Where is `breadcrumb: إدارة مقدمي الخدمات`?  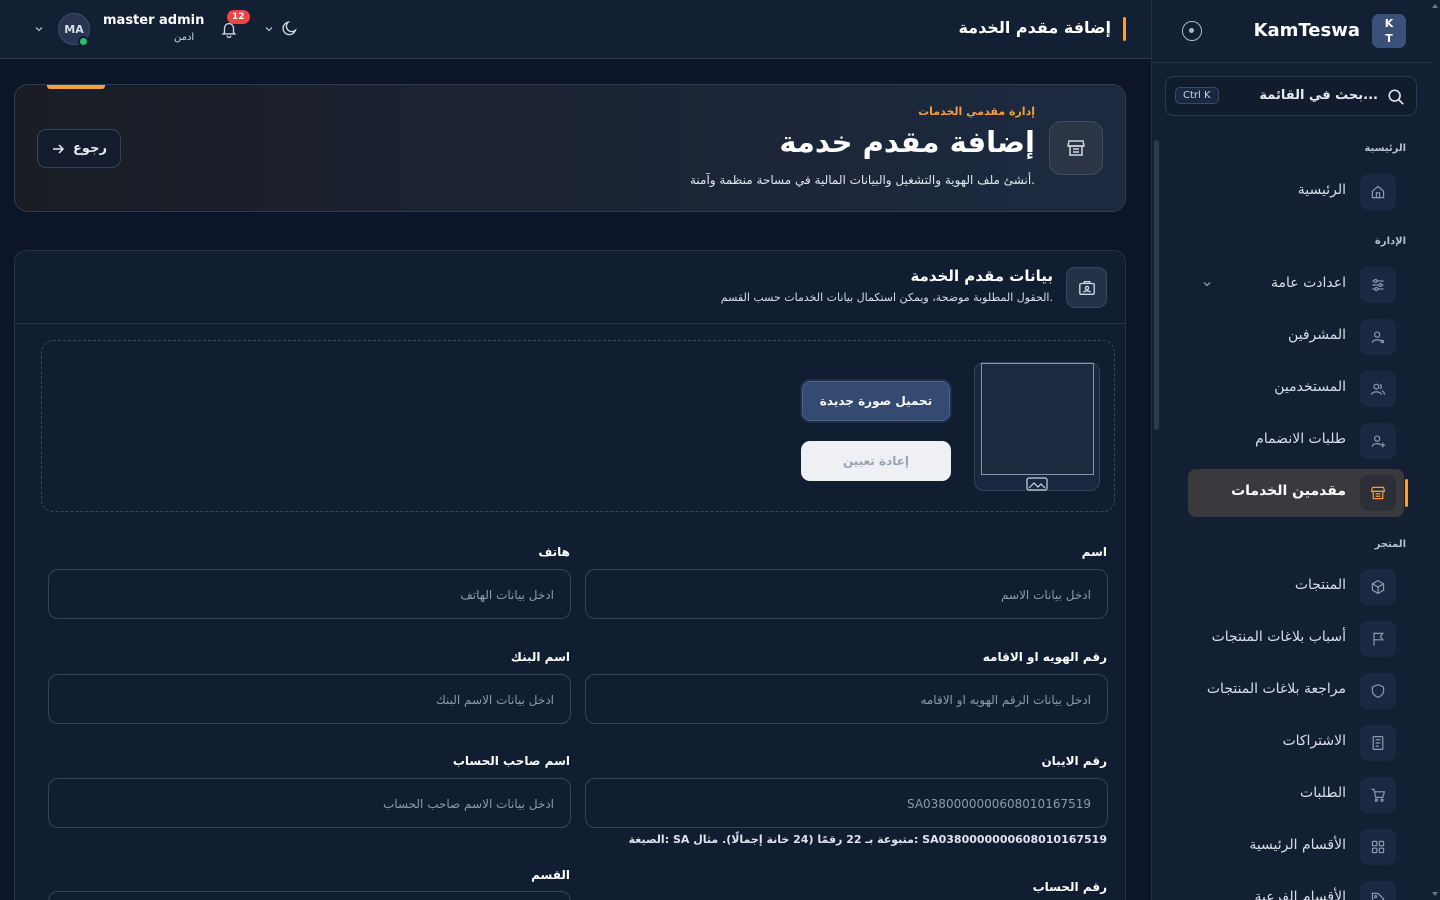
breadcrumb: إدارة مقدمي الخدمات is located at coordinates (976, 111).